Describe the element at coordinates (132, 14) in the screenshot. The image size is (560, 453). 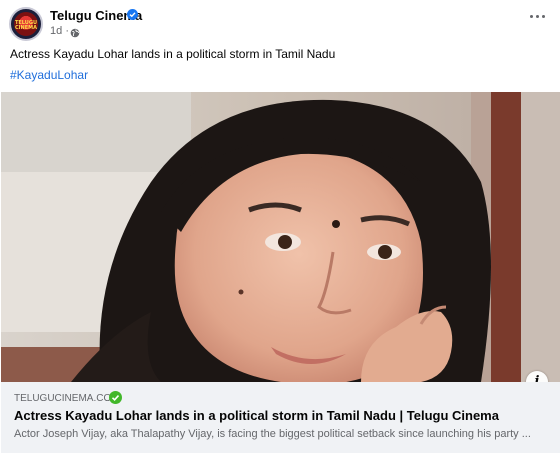
I see `verified-badge-icon` at that location.